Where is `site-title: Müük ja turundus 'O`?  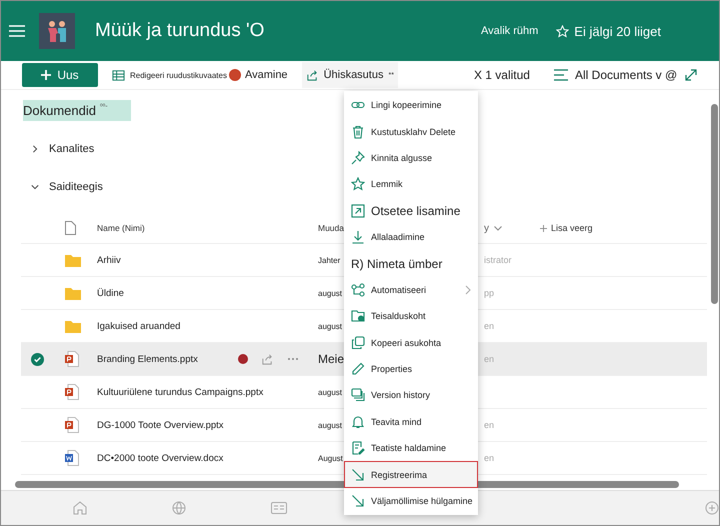 site-title: Müük ja turundus 'O is located at coordinates (179, 31).